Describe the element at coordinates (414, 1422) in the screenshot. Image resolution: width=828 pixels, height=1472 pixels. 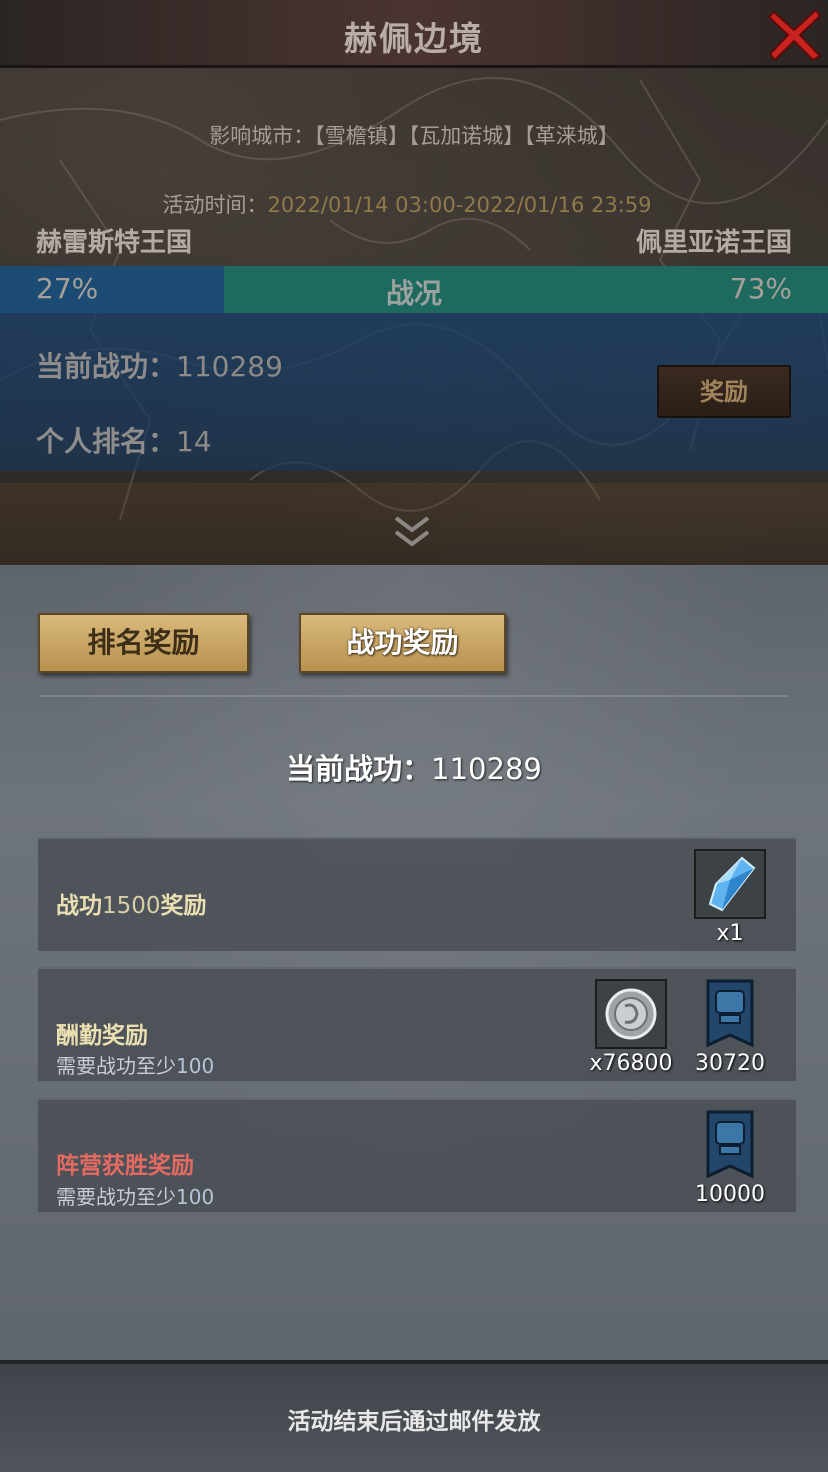
I see `footer-note: 活动结束后通过邮件发放` at that location.